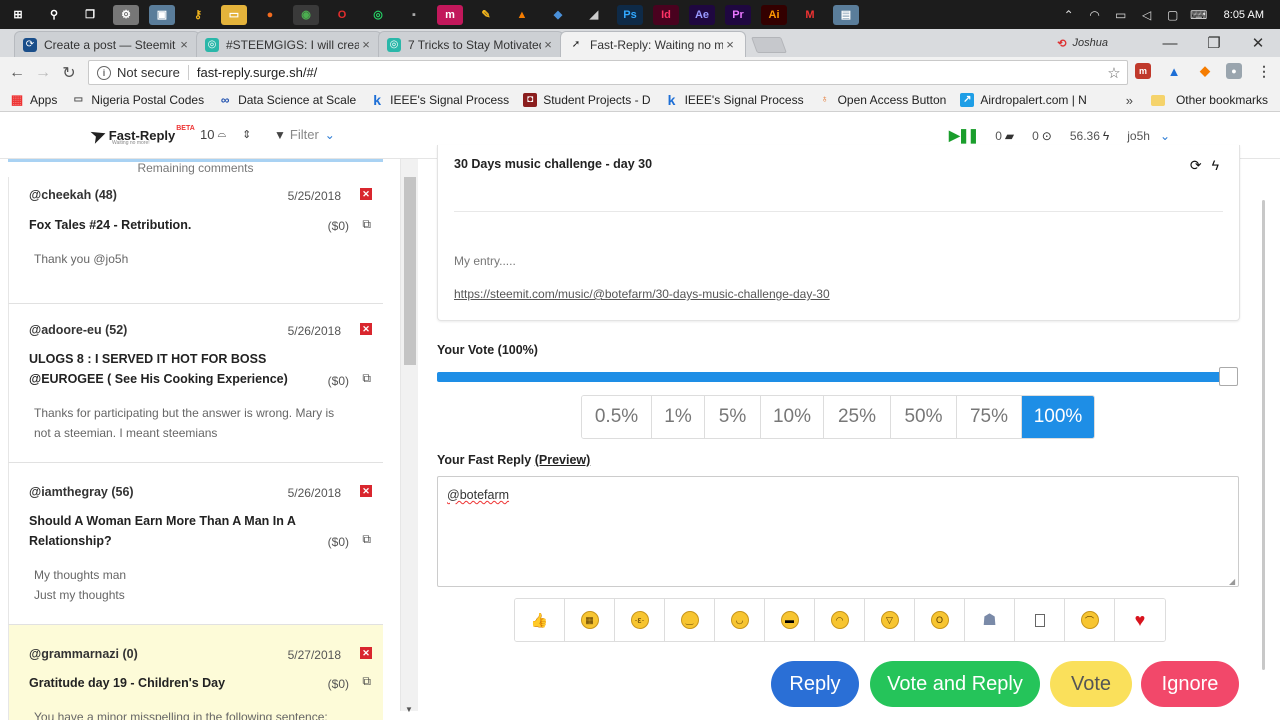  What do you see at coordinates (1196, 165) in the screenshot?
I see `steem-icon: ⟳` at bounding box center [1196, 165].